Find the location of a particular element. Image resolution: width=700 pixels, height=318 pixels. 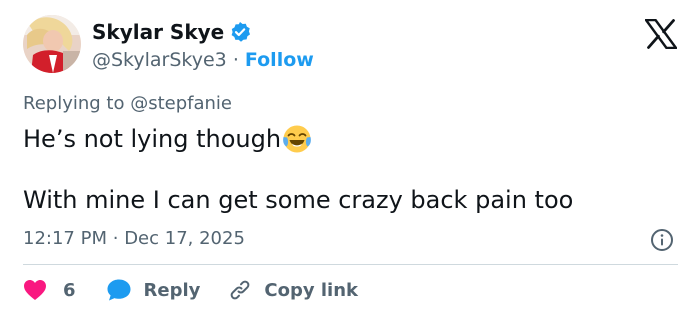

tweet-text-line-1: He’s not lying though is located at coordinates (167, 139).